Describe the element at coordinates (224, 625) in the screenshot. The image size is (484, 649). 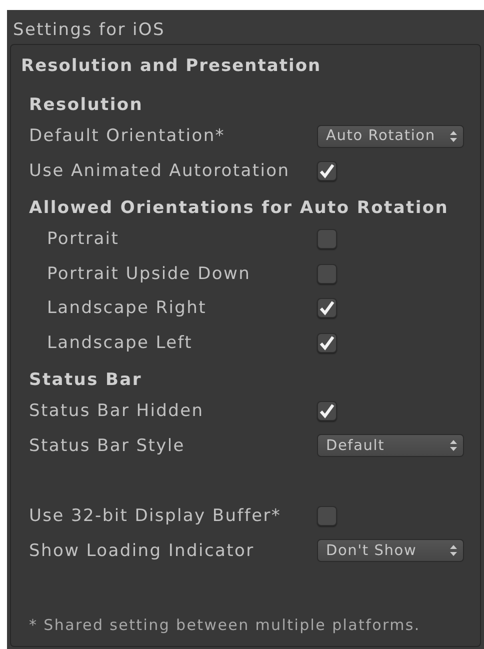
I see `footnote: * Shared setting between multiple platforms.` at that location.